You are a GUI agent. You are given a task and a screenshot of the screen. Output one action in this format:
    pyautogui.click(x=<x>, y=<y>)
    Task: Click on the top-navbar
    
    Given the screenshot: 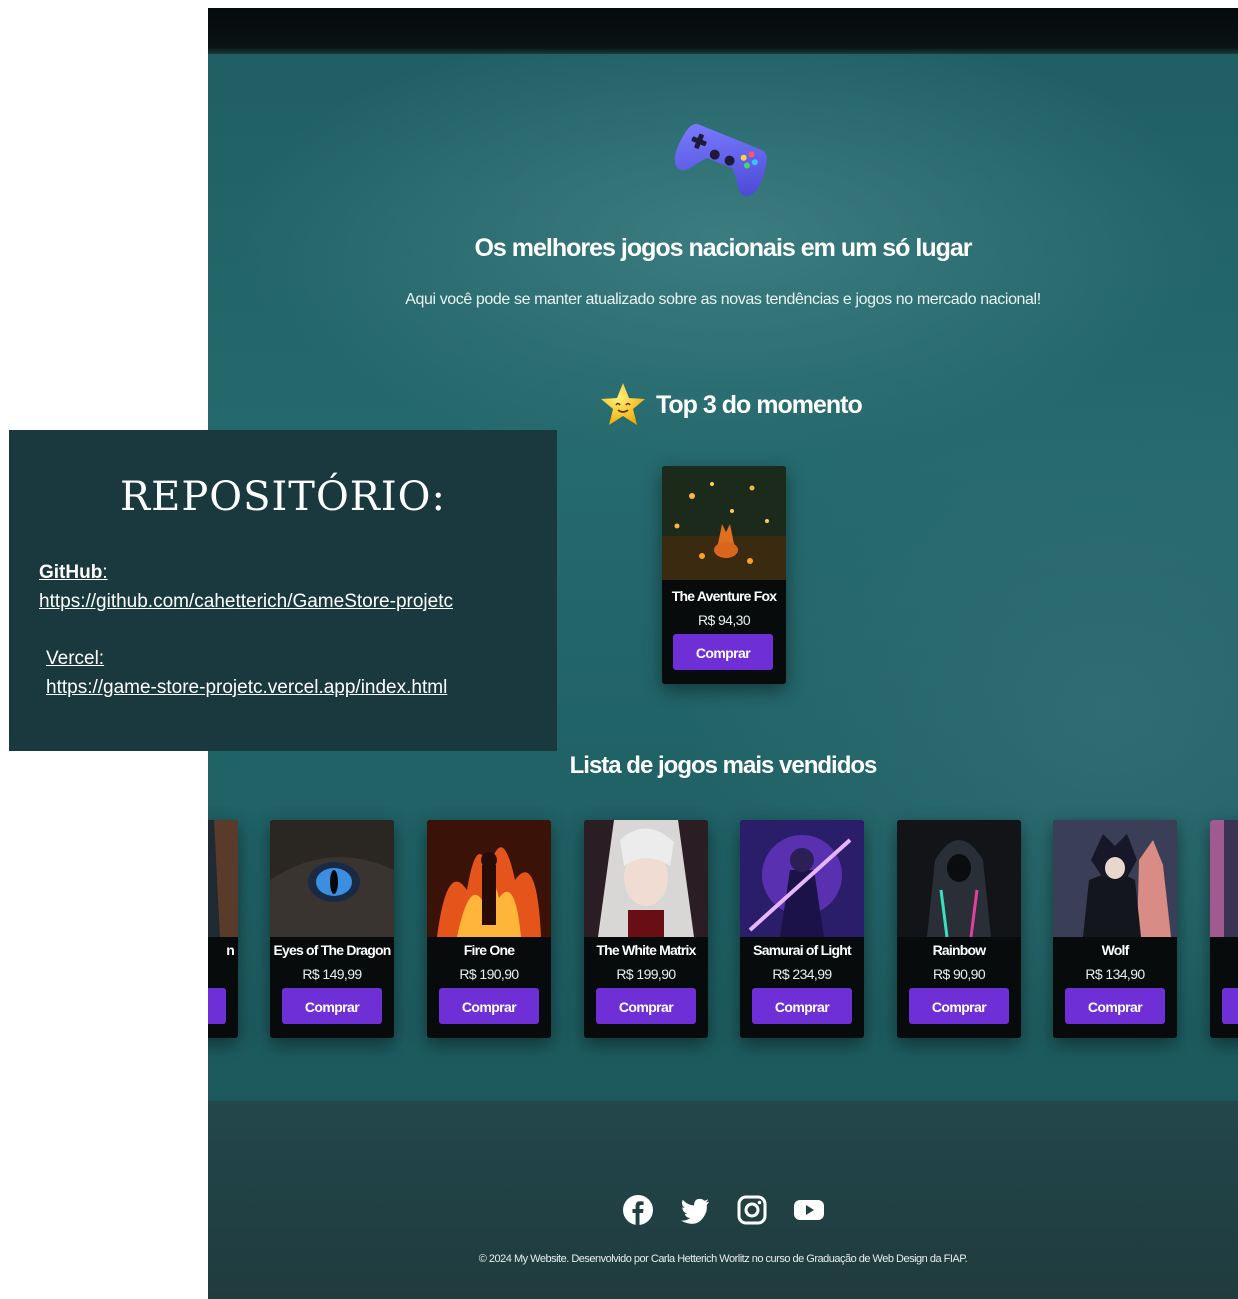 What is the action you would take?
    pyautogui.click(x=723, y=31)
    